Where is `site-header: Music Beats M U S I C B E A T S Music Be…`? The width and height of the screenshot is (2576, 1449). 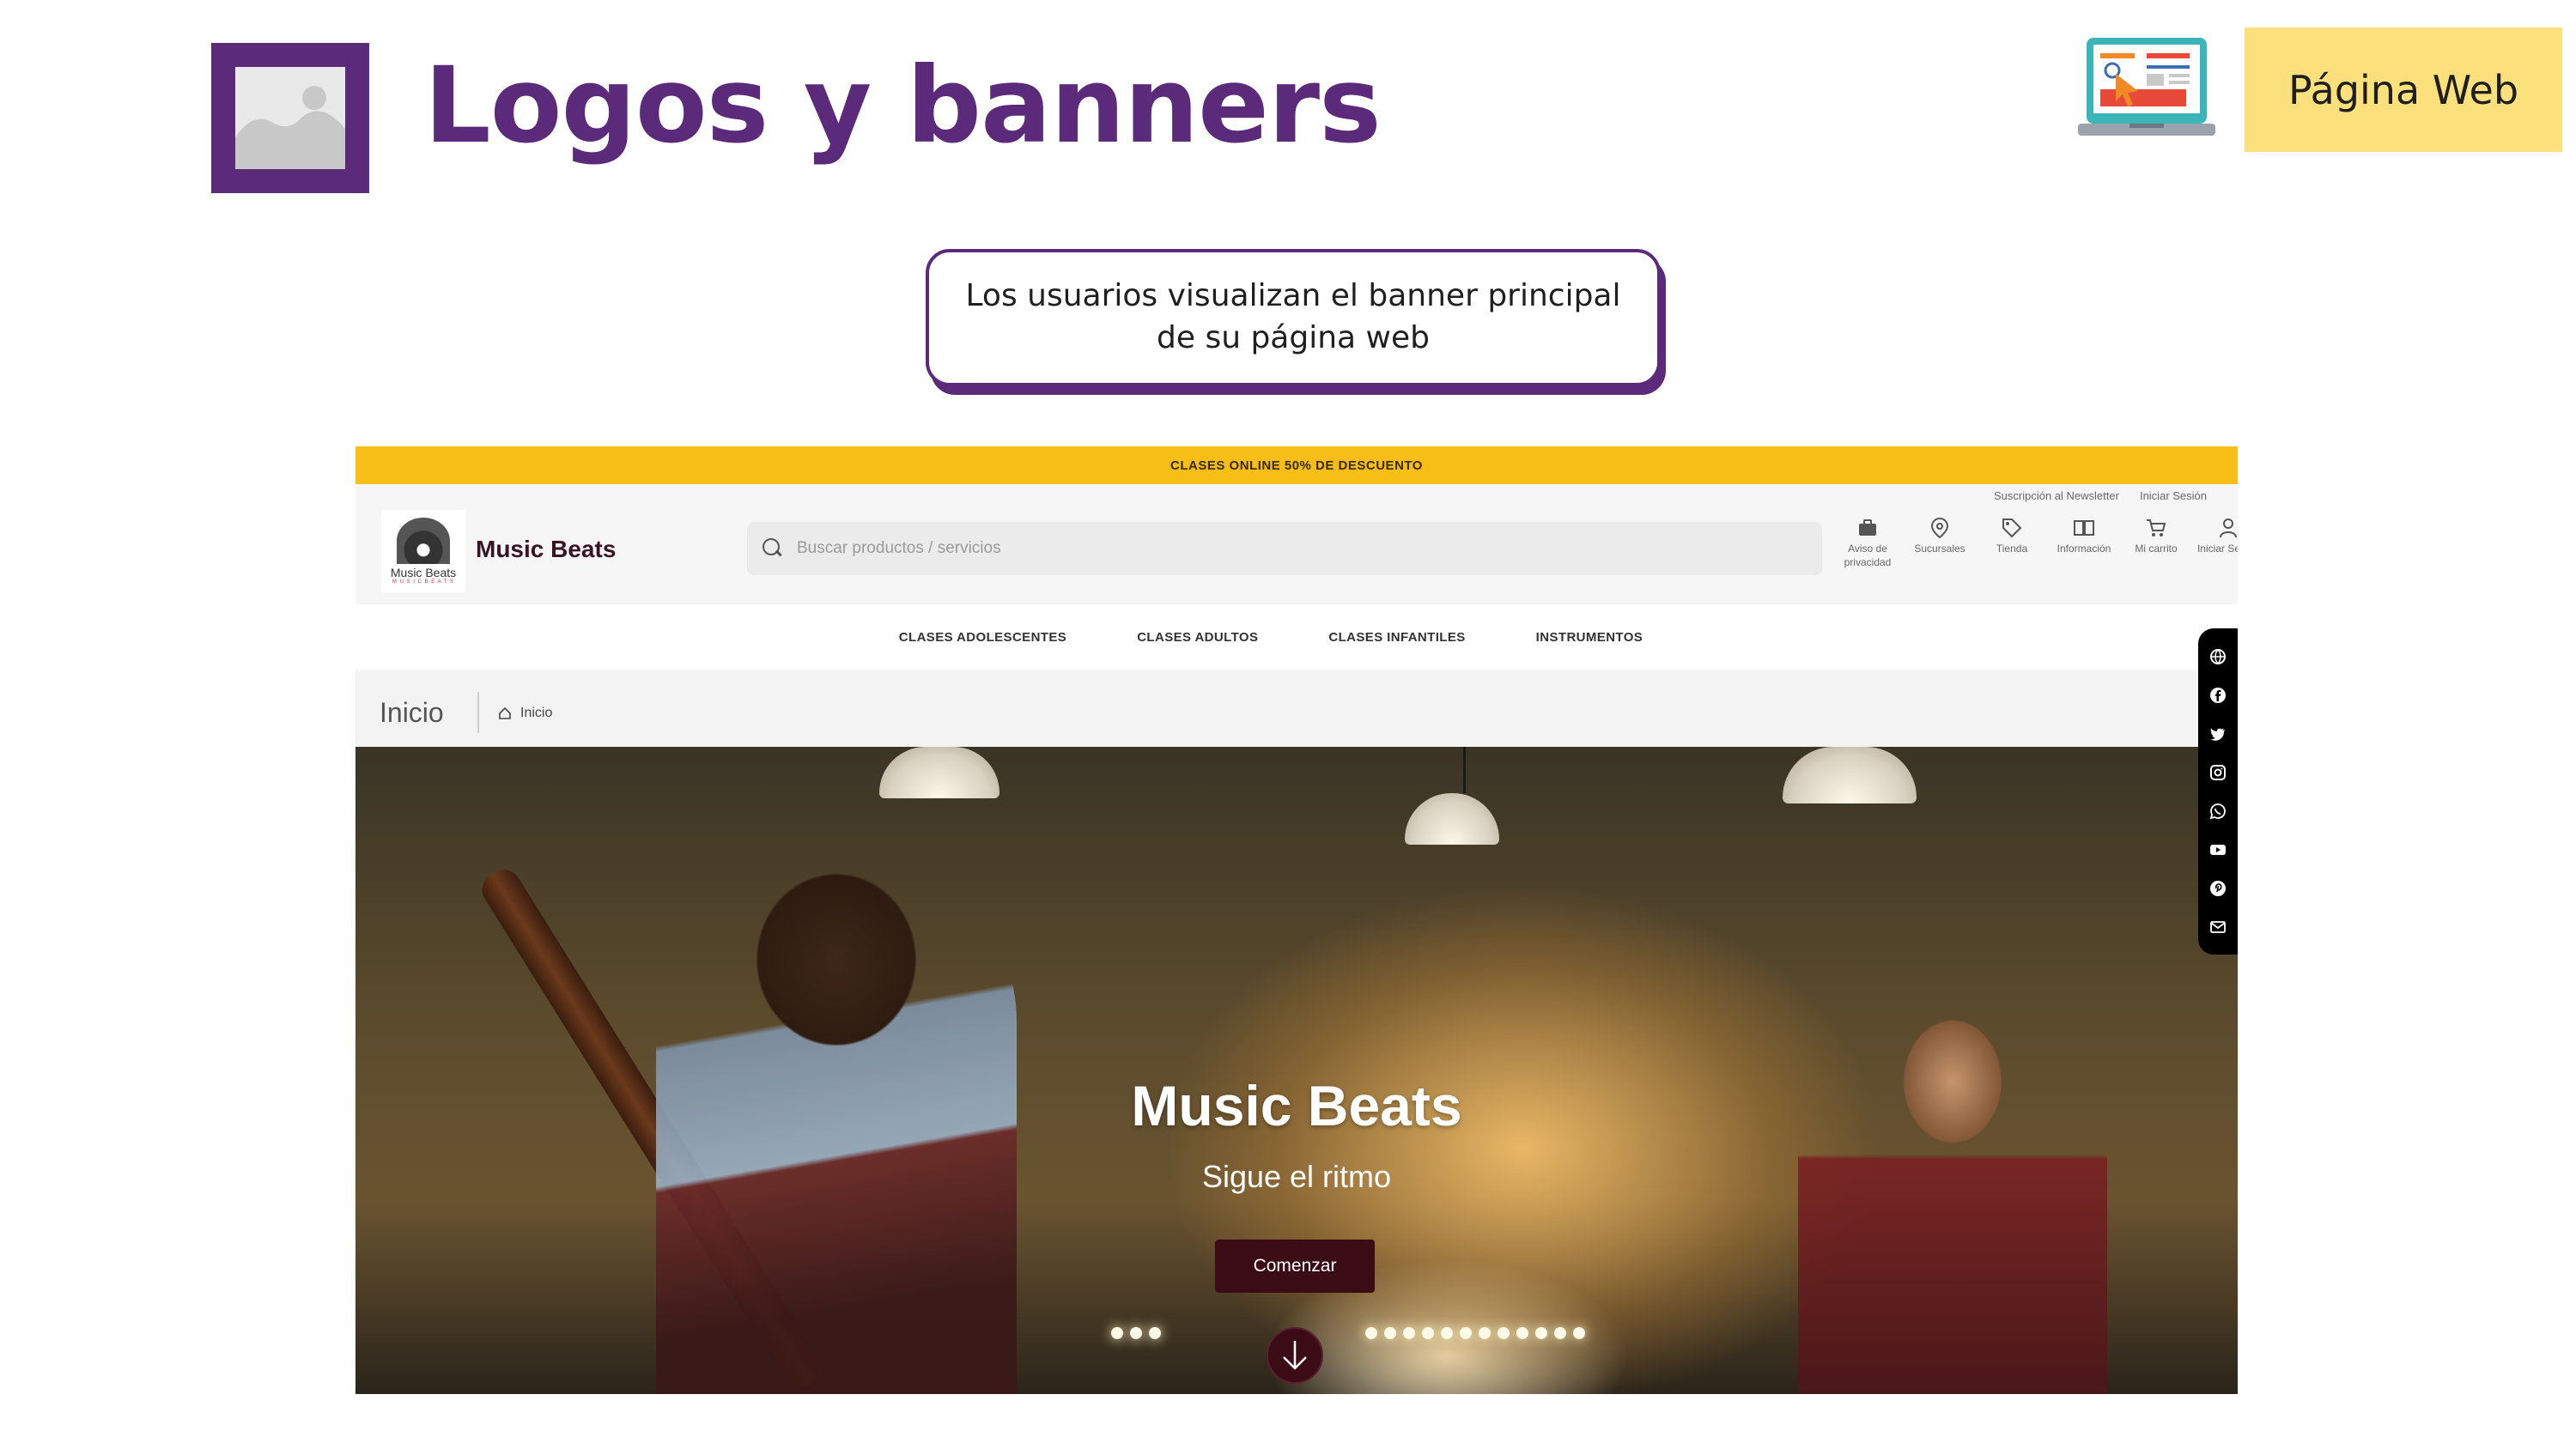
site-header: Music Beats M U S I C B E A T S Music Be… is located at coordinates (1297, 554).